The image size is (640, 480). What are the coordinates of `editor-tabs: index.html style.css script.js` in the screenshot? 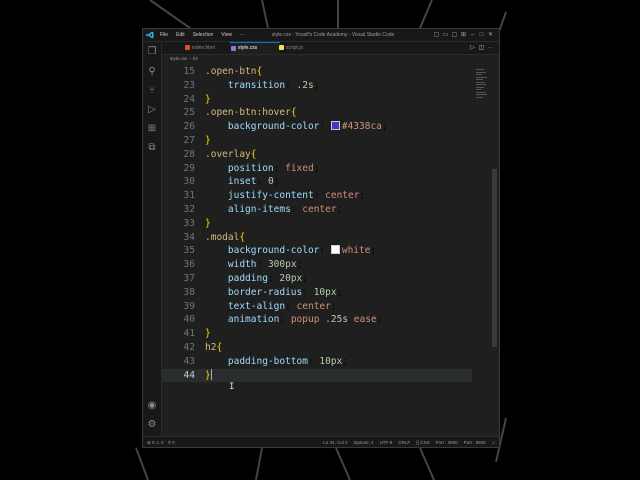 It's located at (330, 48).